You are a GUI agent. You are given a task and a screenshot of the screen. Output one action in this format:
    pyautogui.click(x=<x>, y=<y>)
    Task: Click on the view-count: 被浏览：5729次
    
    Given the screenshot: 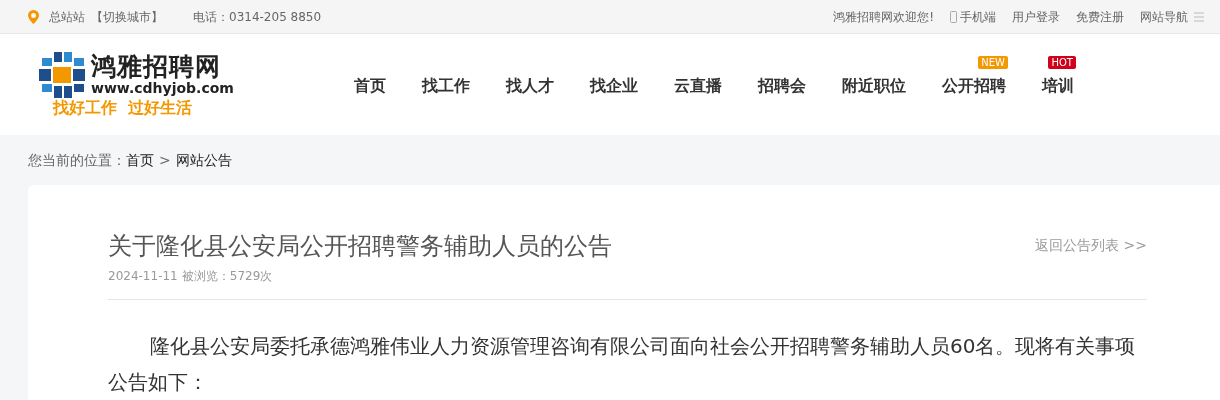 What is the action you would take?
    pyautogui.click(x=227, y=276)
    